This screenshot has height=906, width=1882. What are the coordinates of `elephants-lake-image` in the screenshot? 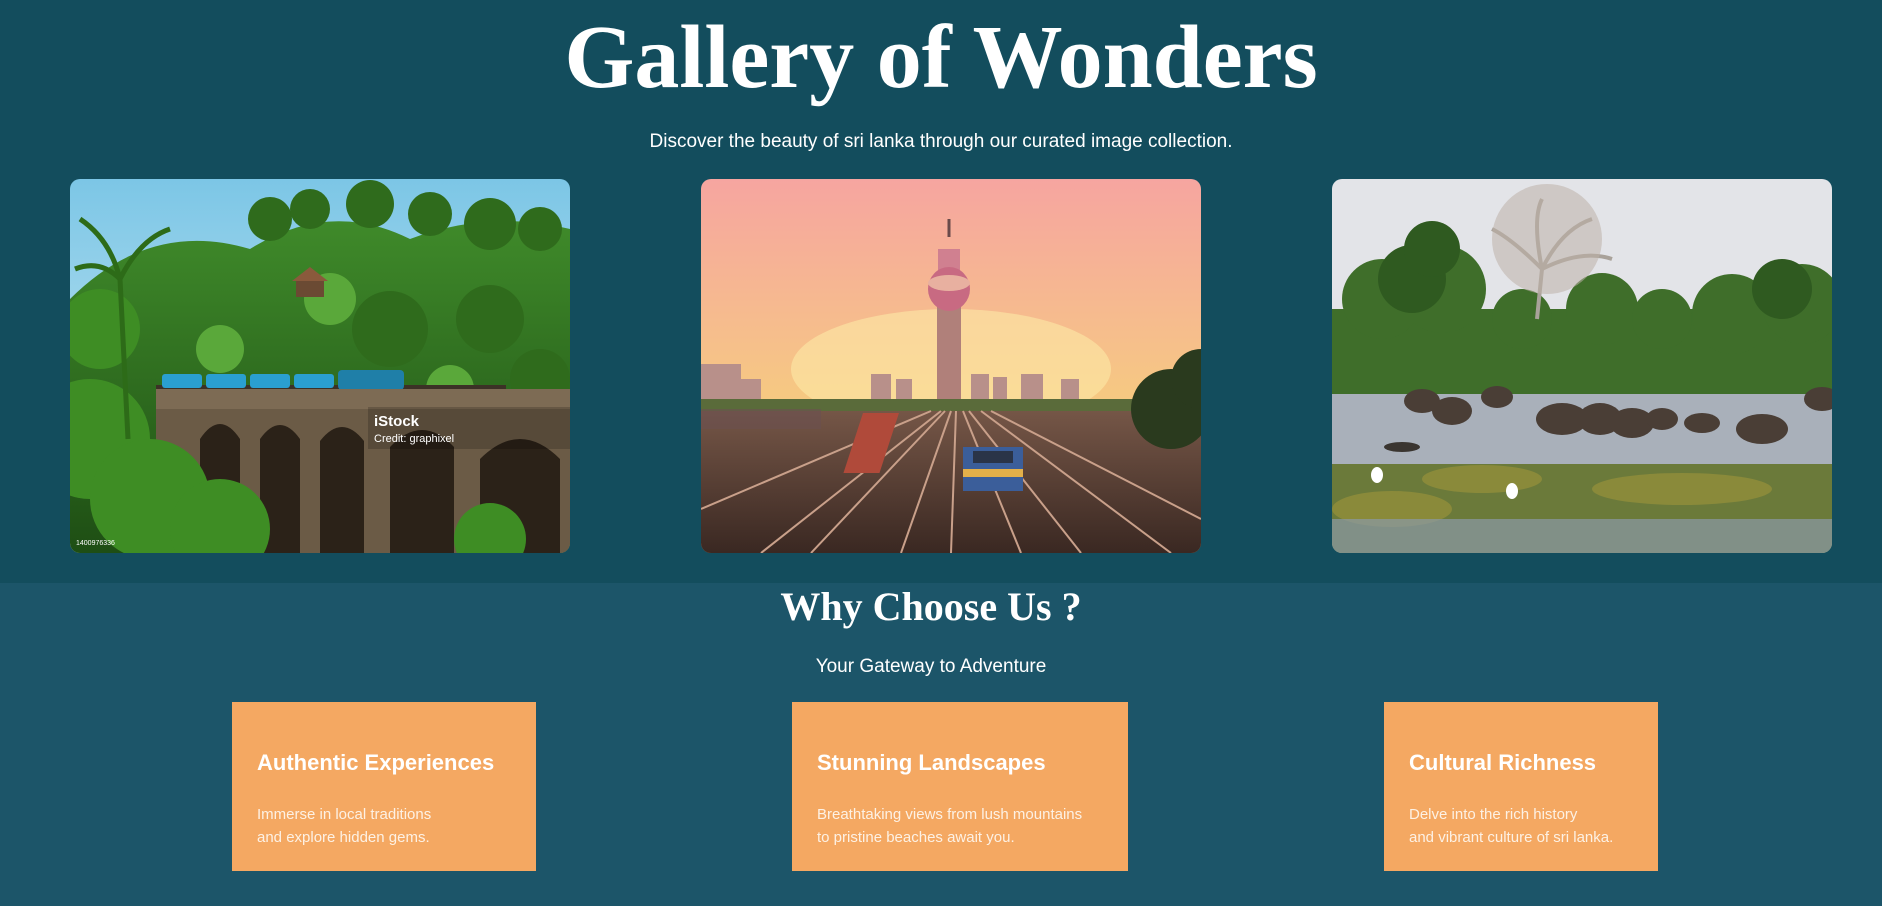 It's located at (1582, 366).